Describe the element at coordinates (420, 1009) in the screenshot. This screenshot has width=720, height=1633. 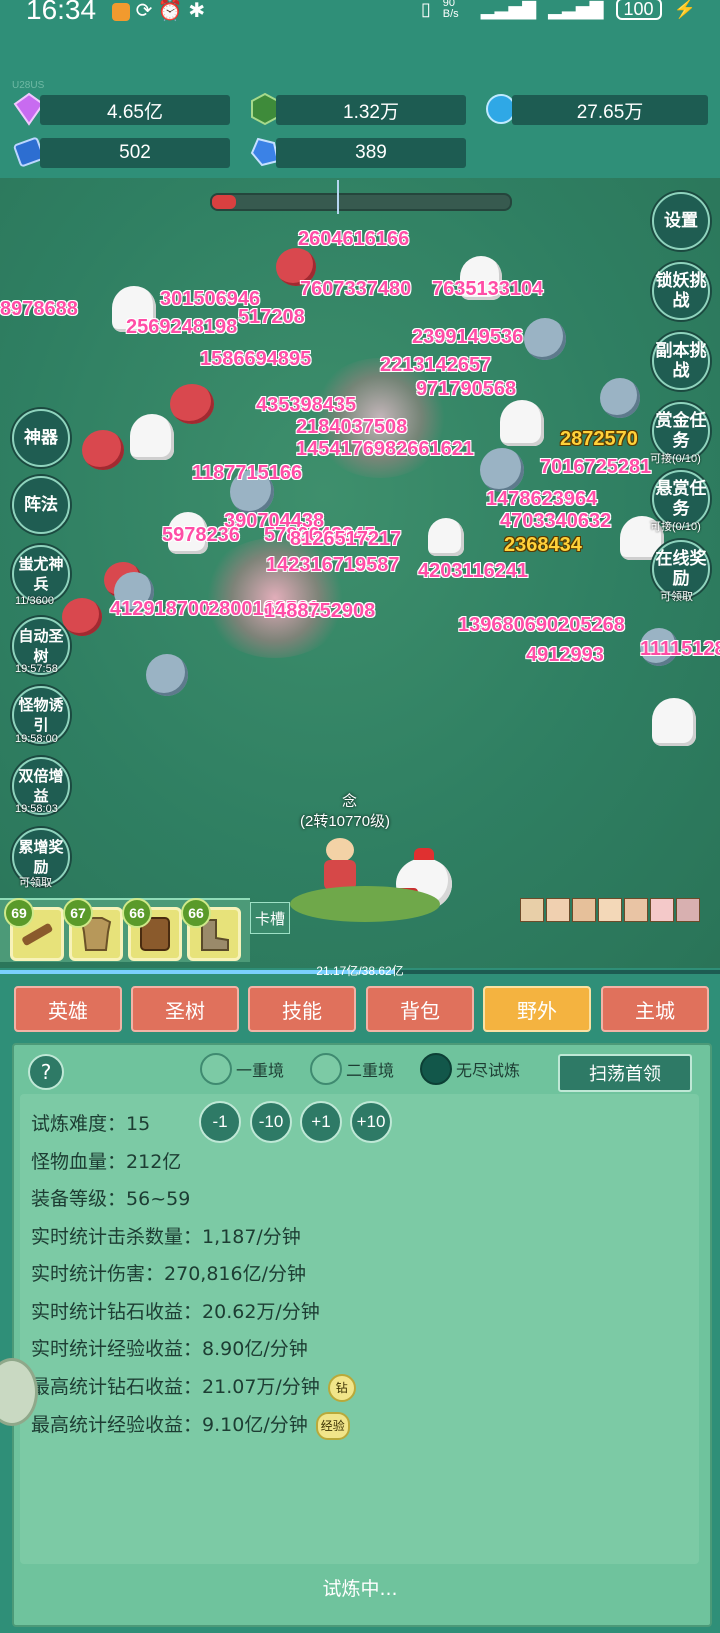
I see `tab-backpack: 背包` at that location.